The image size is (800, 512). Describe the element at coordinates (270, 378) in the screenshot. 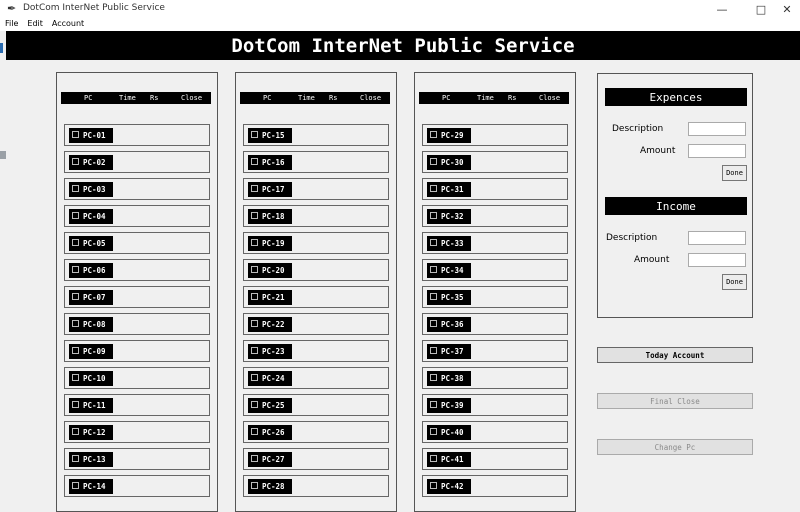

I see `pc-toggle: PC-24` at that location.